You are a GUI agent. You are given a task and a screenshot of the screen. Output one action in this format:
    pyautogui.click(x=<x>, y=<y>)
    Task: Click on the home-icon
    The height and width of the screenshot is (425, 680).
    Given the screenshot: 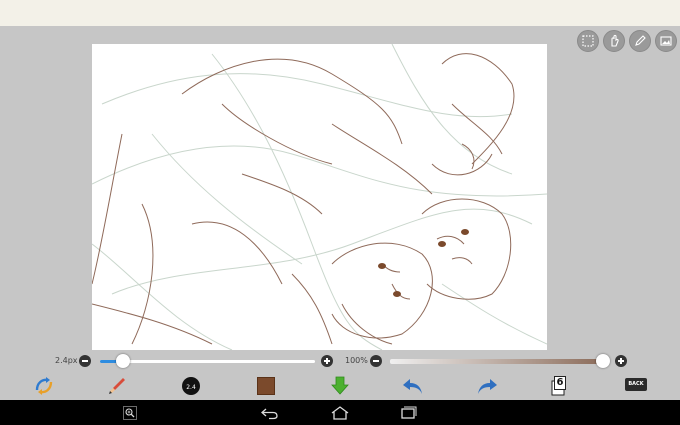 What is the action you would take?
    pyautogui.click(x=340, y=413)
    